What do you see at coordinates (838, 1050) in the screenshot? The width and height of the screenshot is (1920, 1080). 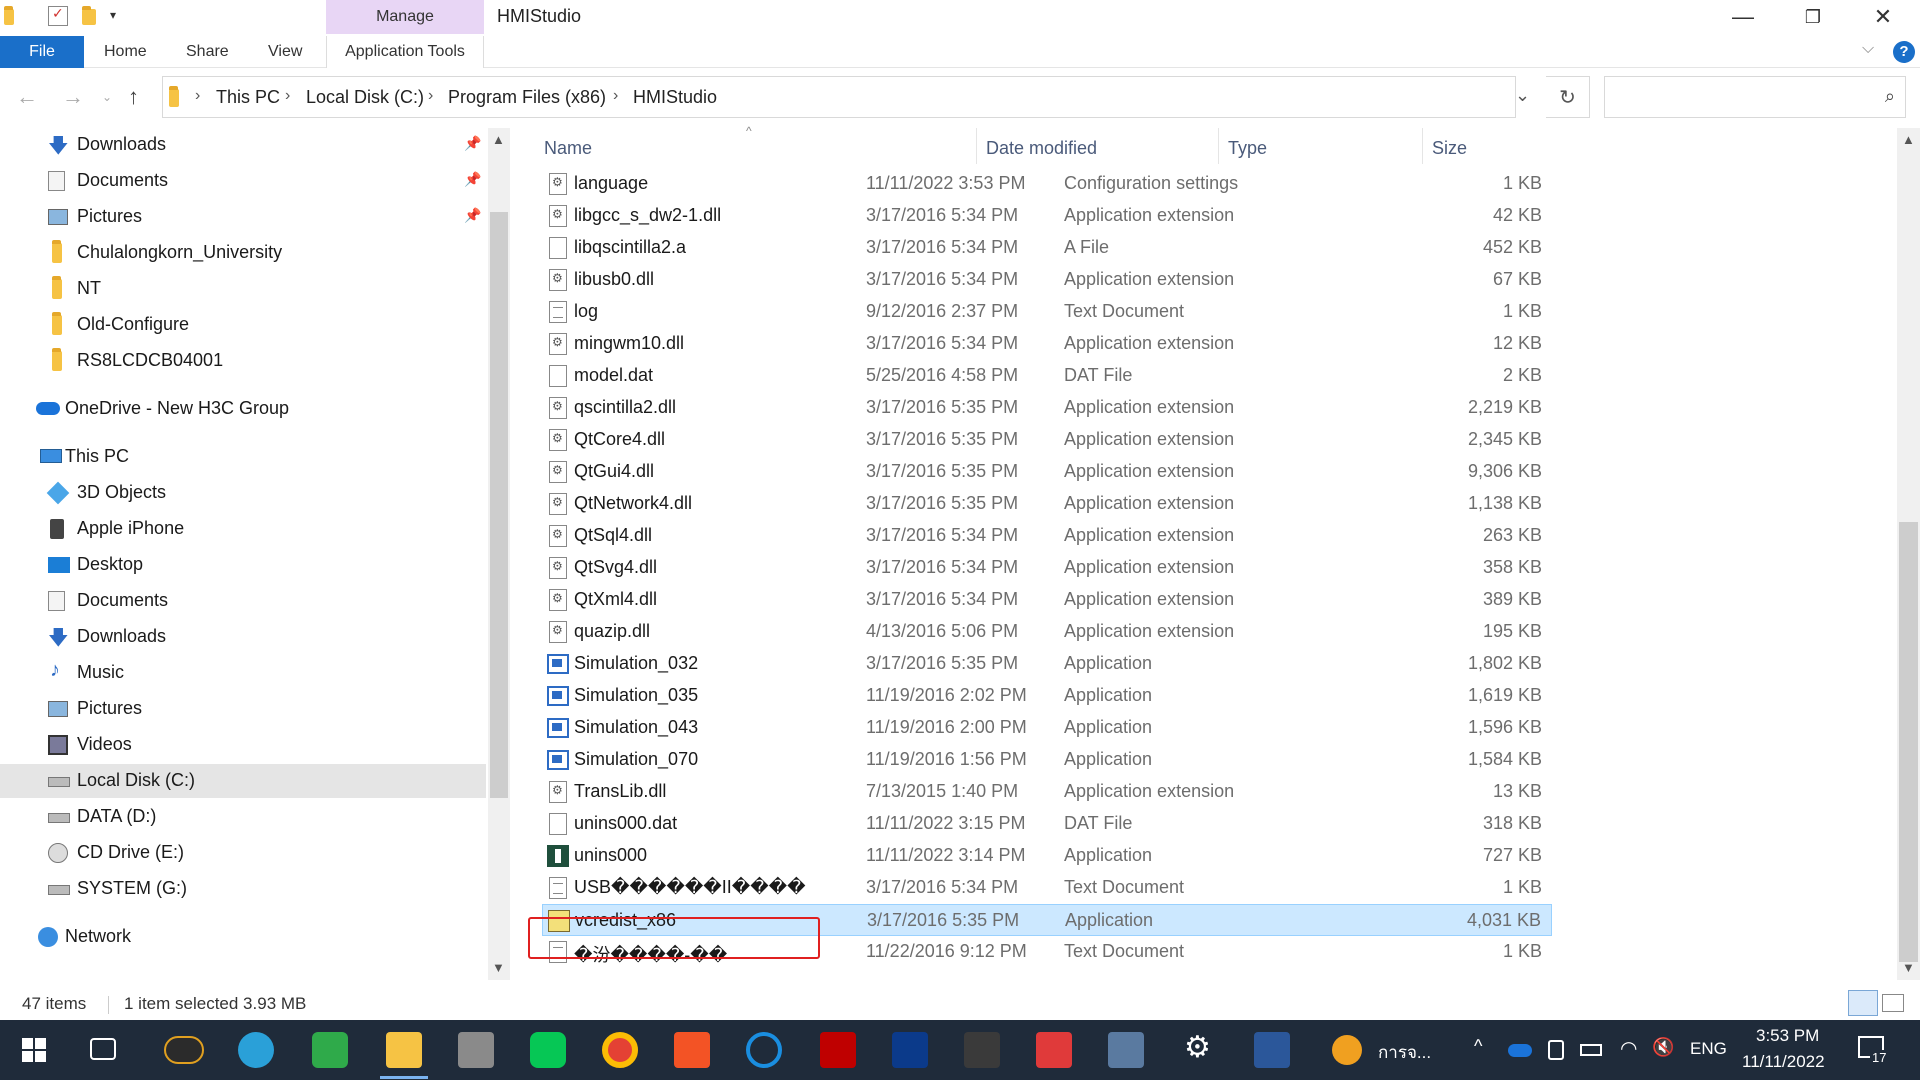 I see `filezilla-icon` at bounding box center [838, 1050].